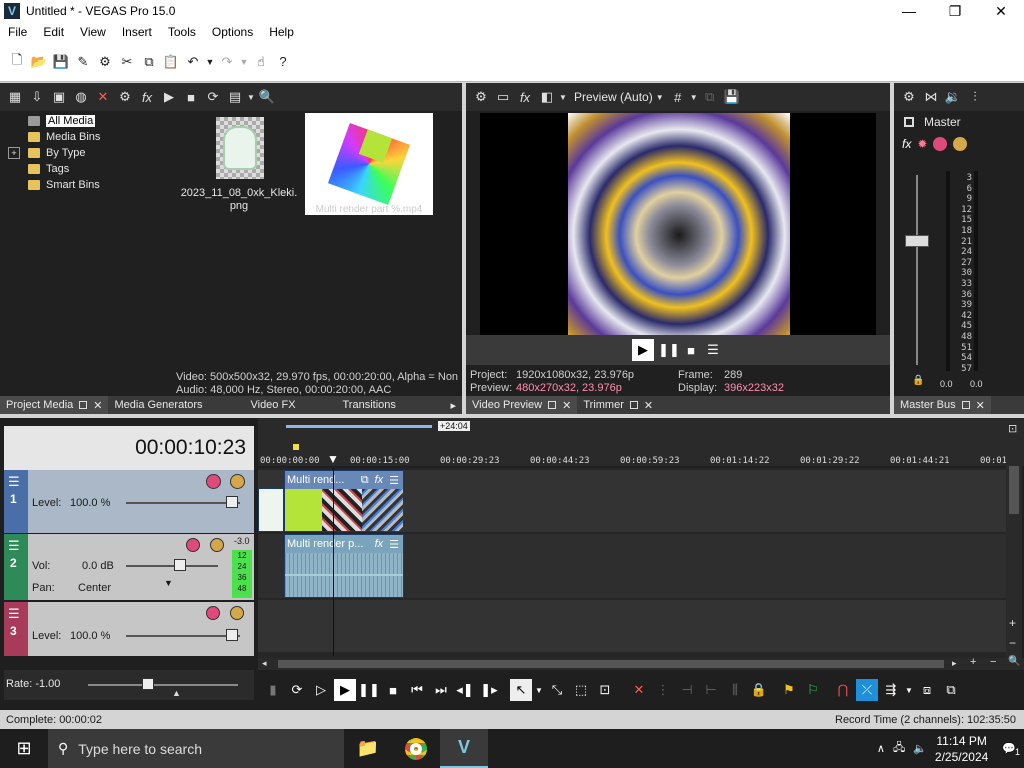 The height and width of the screenshot is (768, 1024). I want to click on master-lock-icon: 🔒, so click(918, 380).